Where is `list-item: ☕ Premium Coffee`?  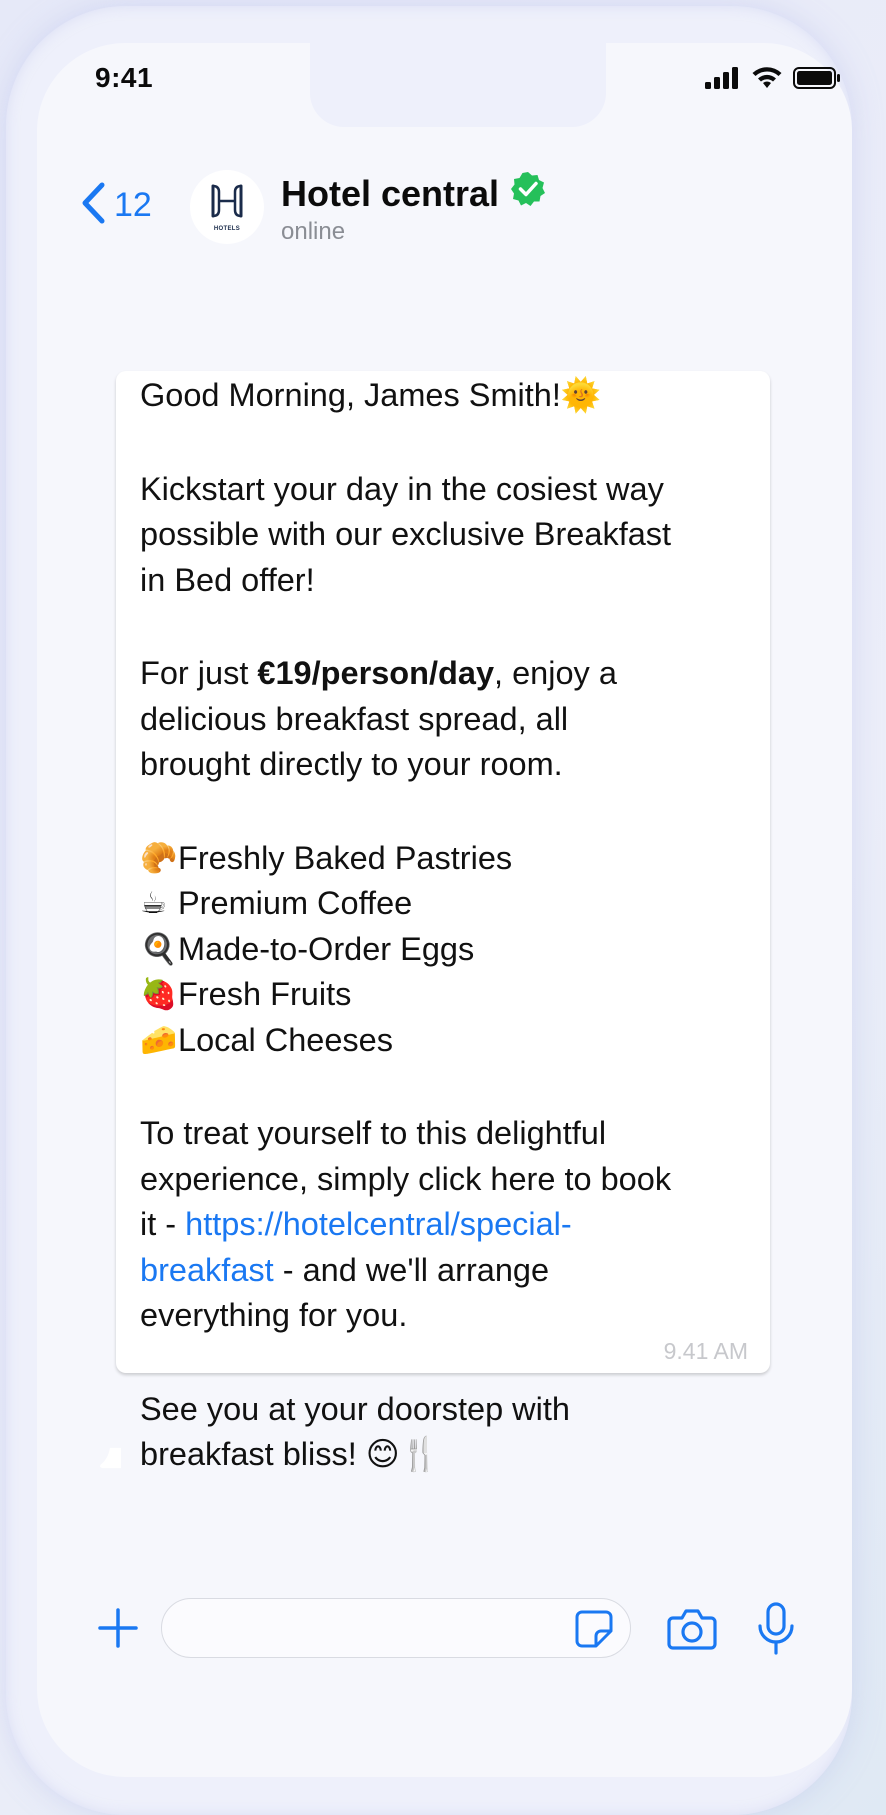 list-item: ☕ Premium Coffee is located at coordinates (443, 904).